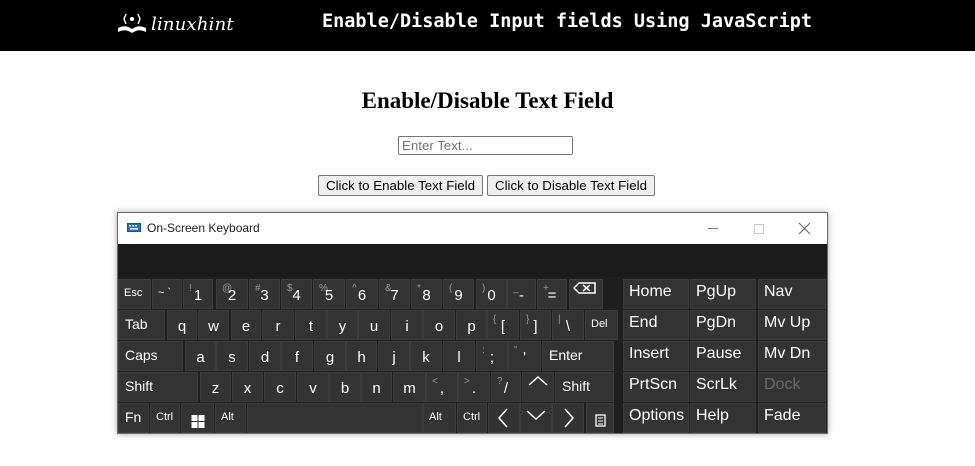  What do you see at coordinates (215, 387) in the screenshot?
I see `key-z: z` at bounding box center [215, 387].